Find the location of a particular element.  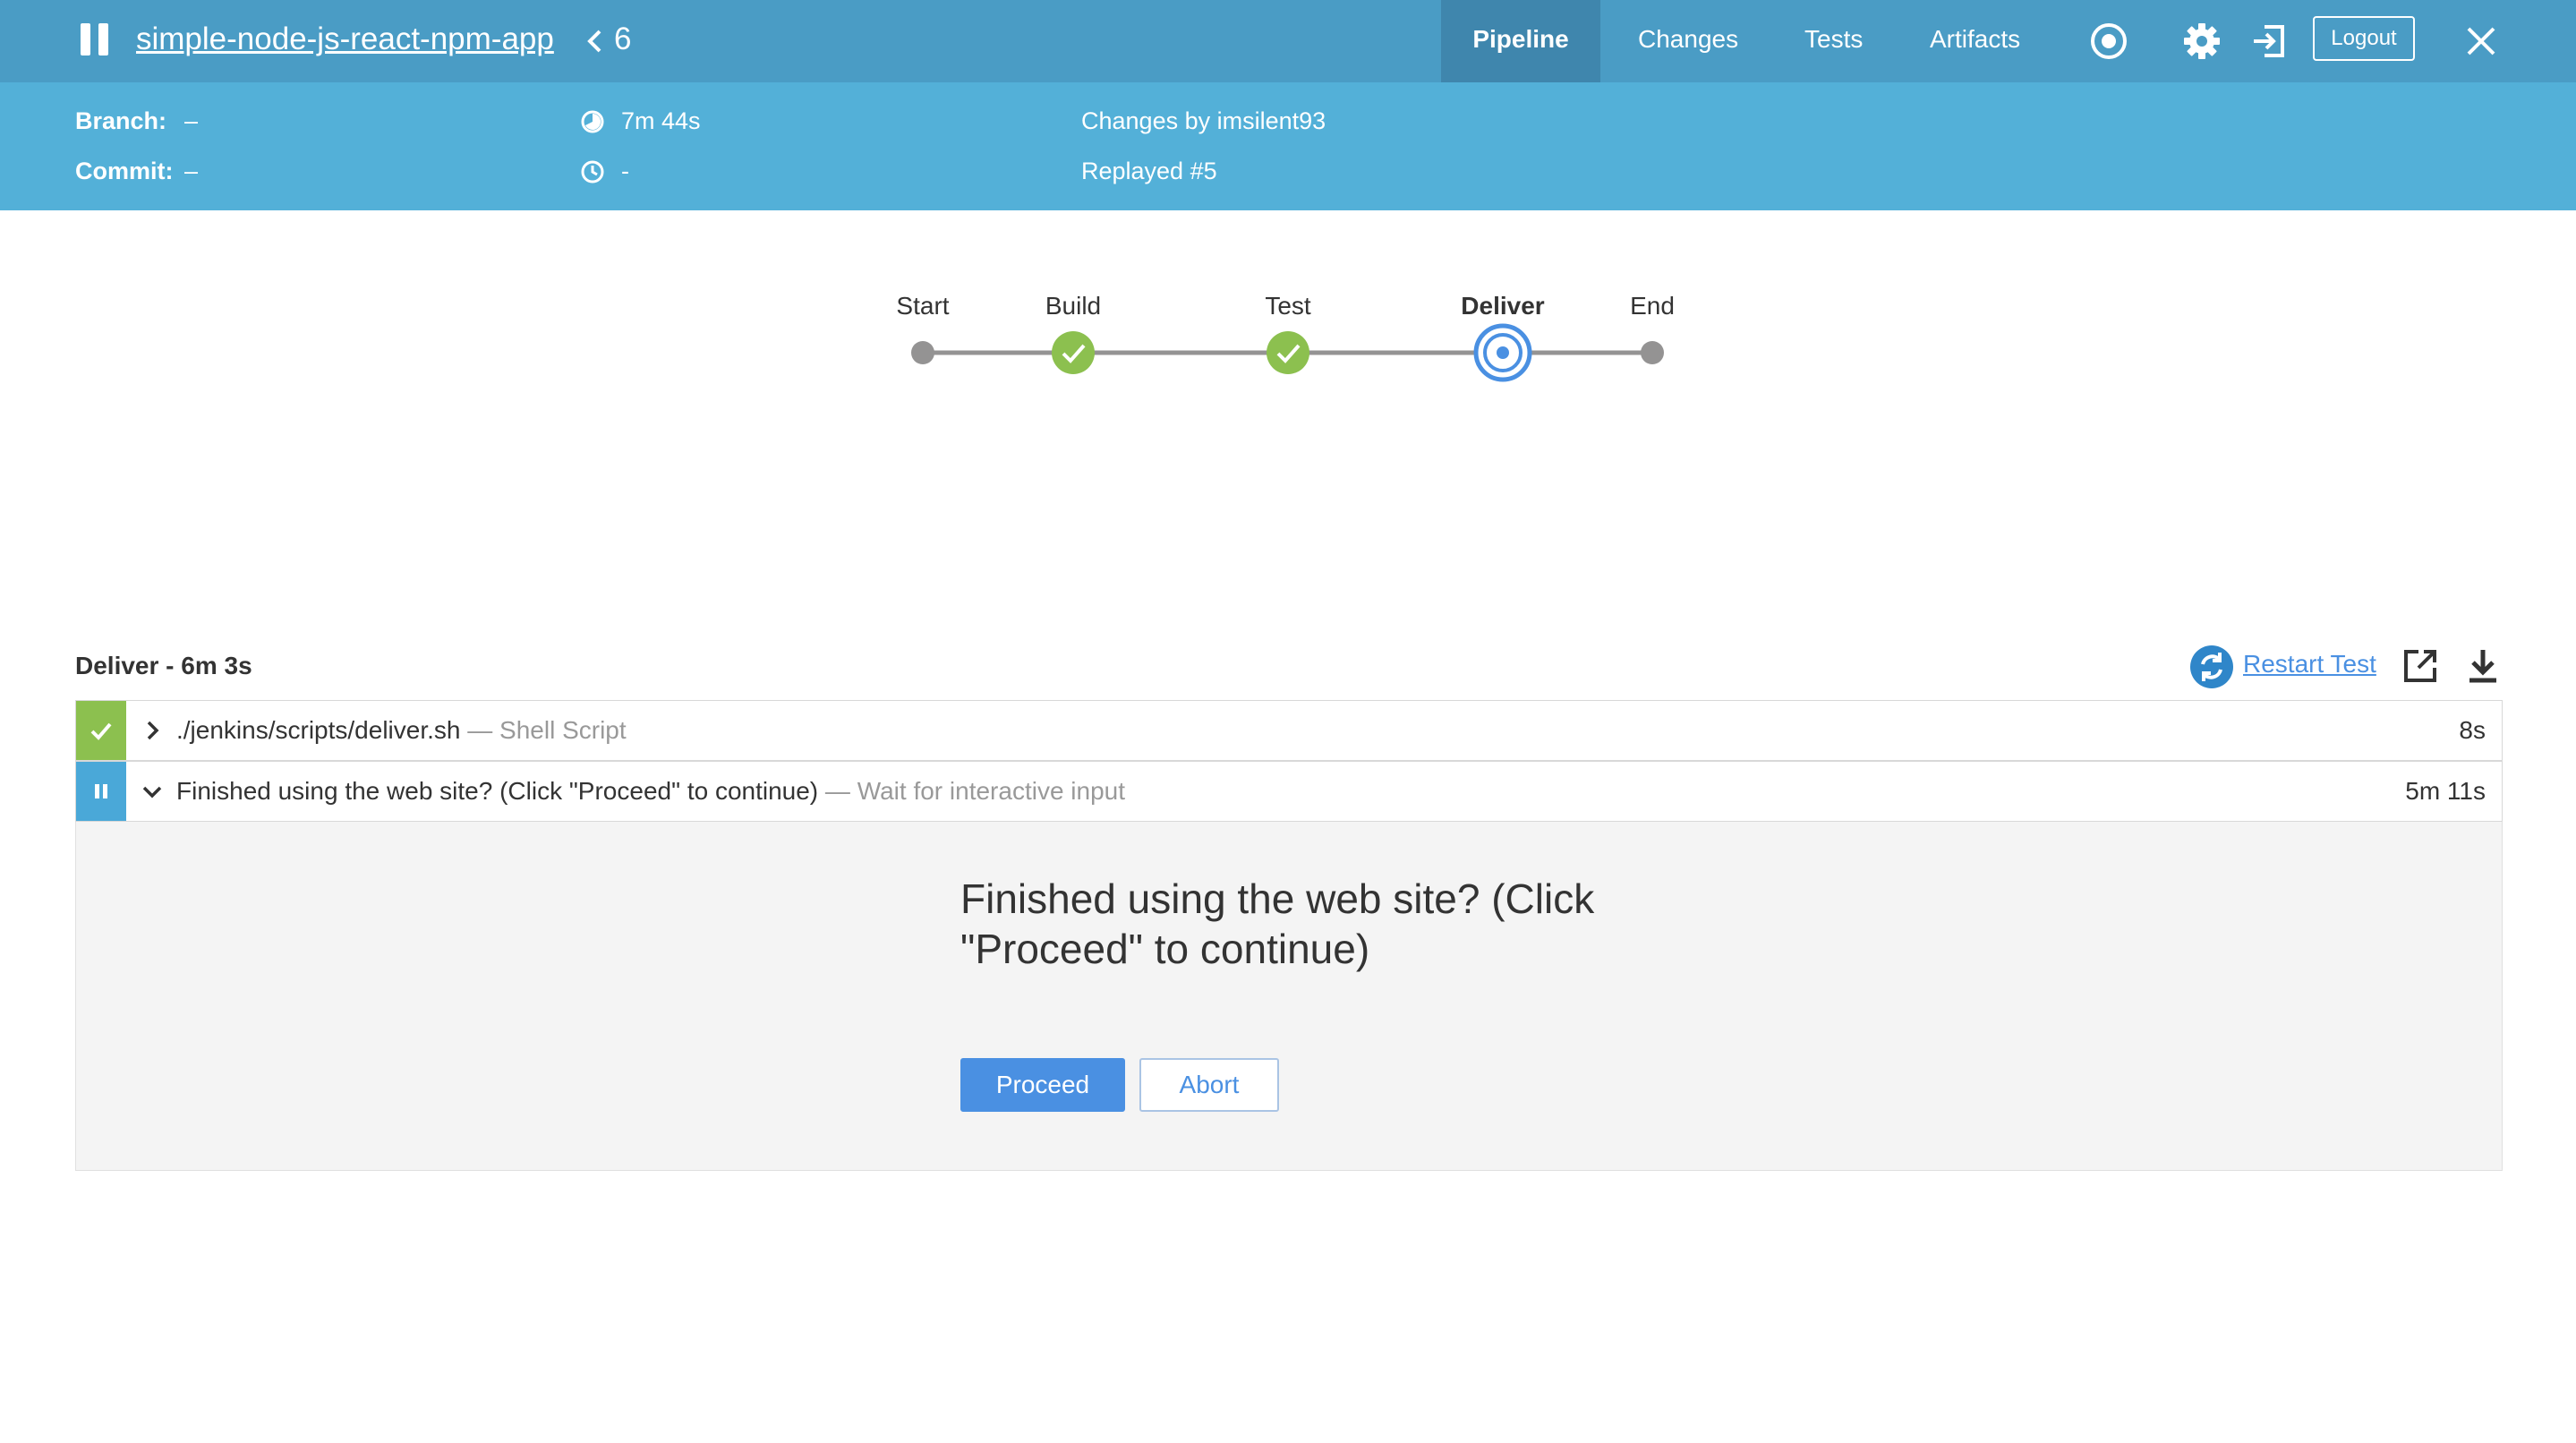

back-chevron-icon is located at coordinates (594, 41).